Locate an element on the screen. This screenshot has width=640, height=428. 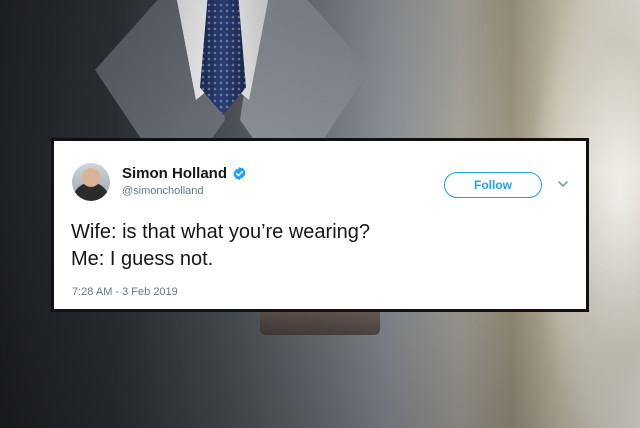
avatar is located at coordinates (91, 182).